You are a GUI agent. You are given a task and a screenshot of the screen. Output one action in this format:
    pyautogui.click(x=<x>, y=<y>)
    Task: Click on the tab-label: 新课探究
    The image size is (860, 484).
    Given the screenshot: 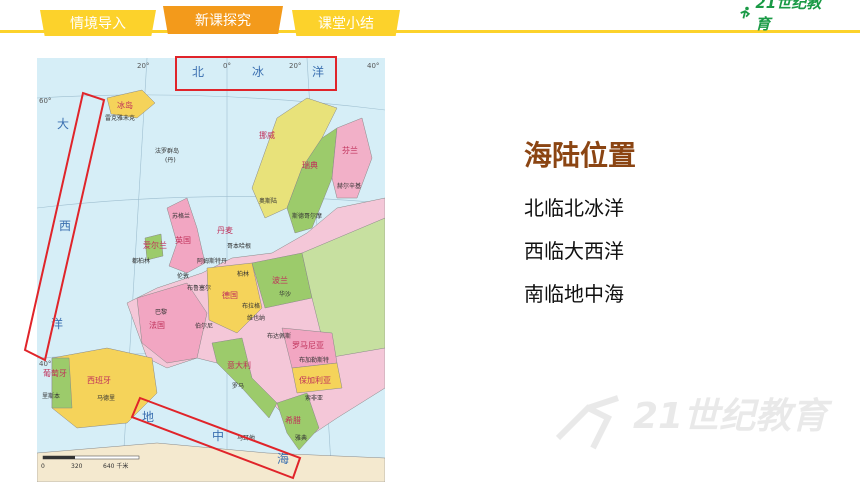 What is the action you would take?
    pyautogui.click(x=223, y=21)
    